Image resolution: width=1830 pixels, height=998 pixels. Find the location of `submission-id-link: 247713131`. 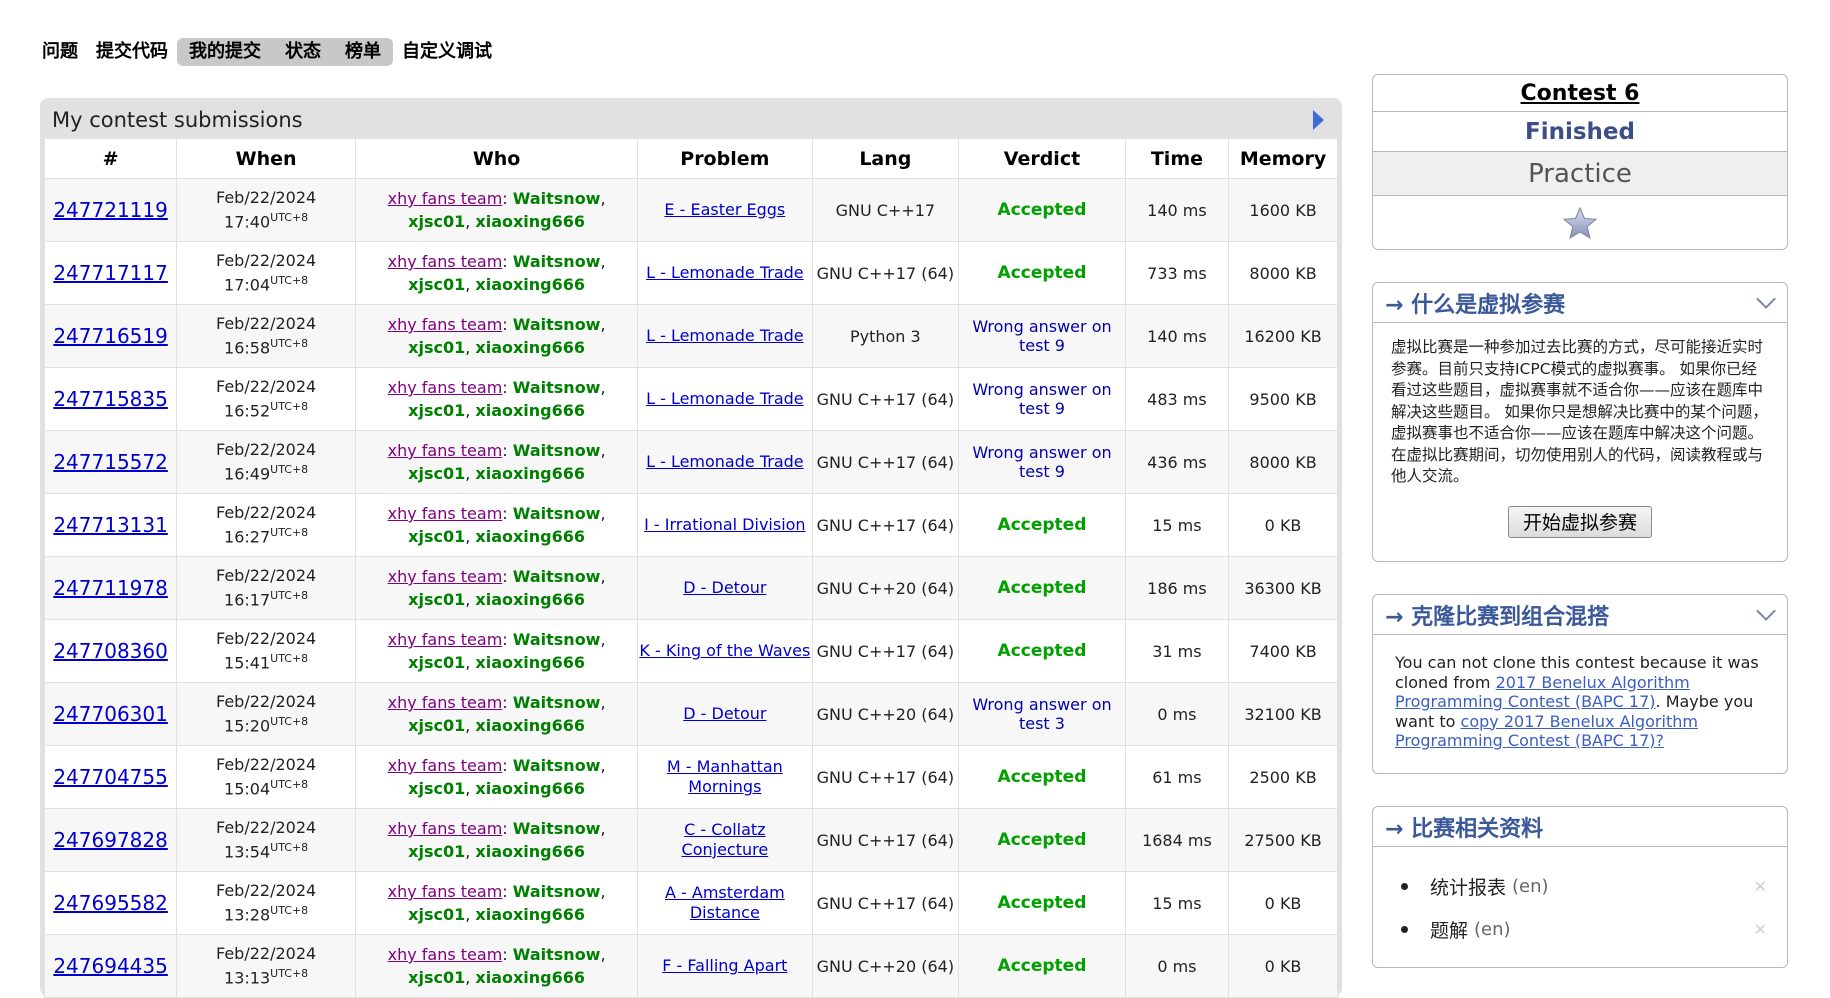

submission-id-link: 247713131 is located at coordinates (110, 525).